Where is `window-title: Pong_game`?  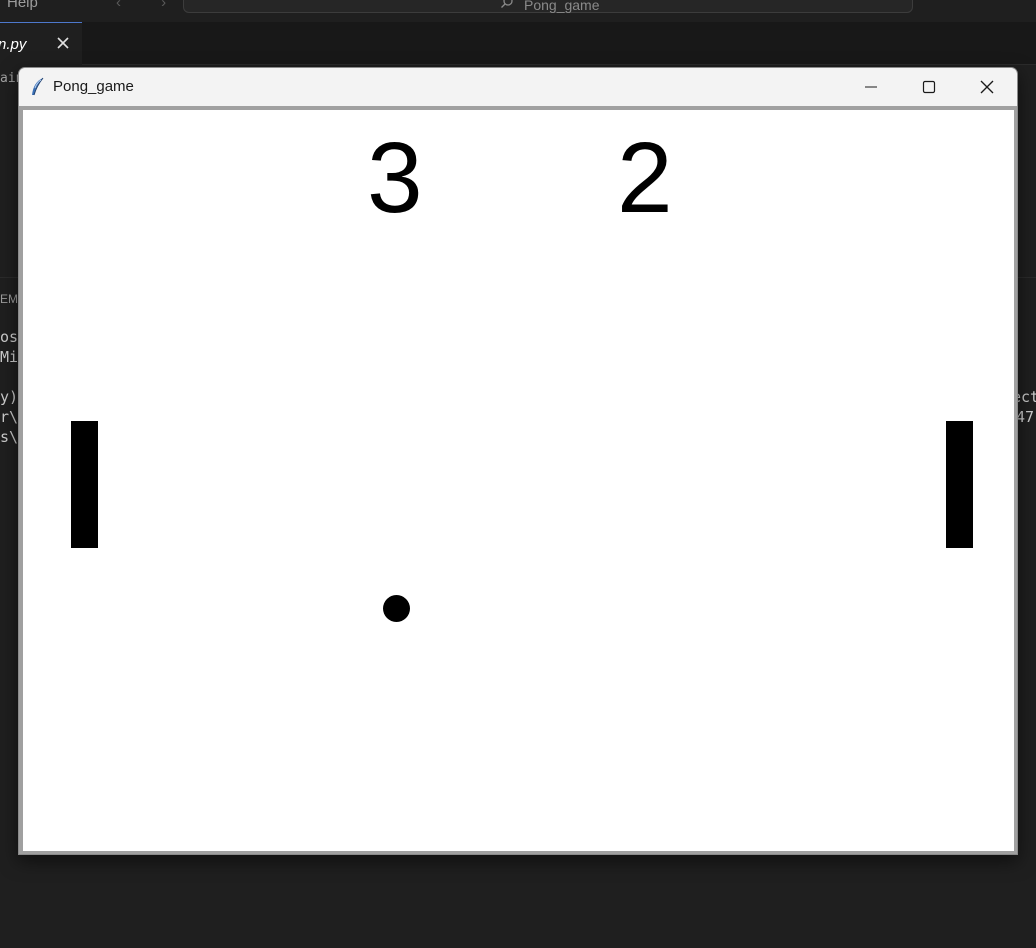 window-title: Pong_game is located at coordinates (93, 86).